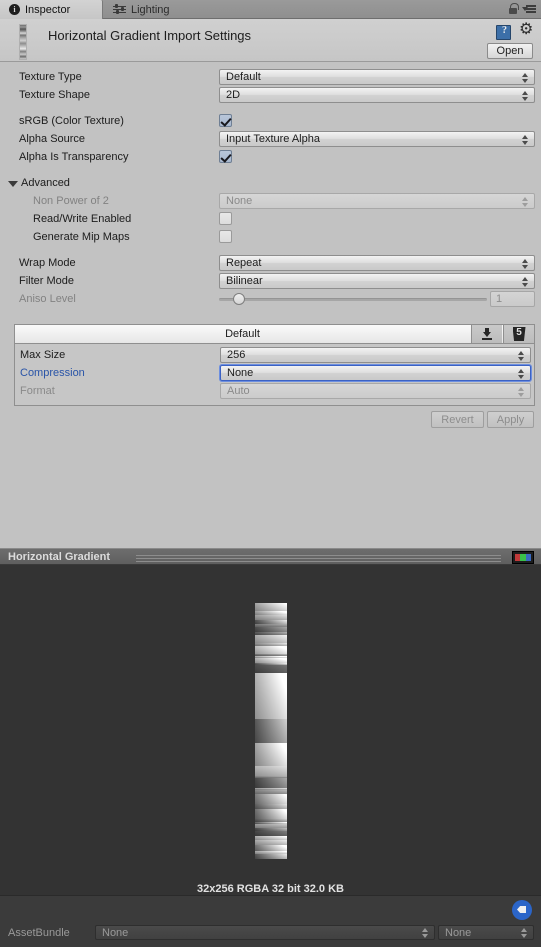 This screenshot has height=947, width=541. I want to click on max-size-value: 256, so click(236, 355).